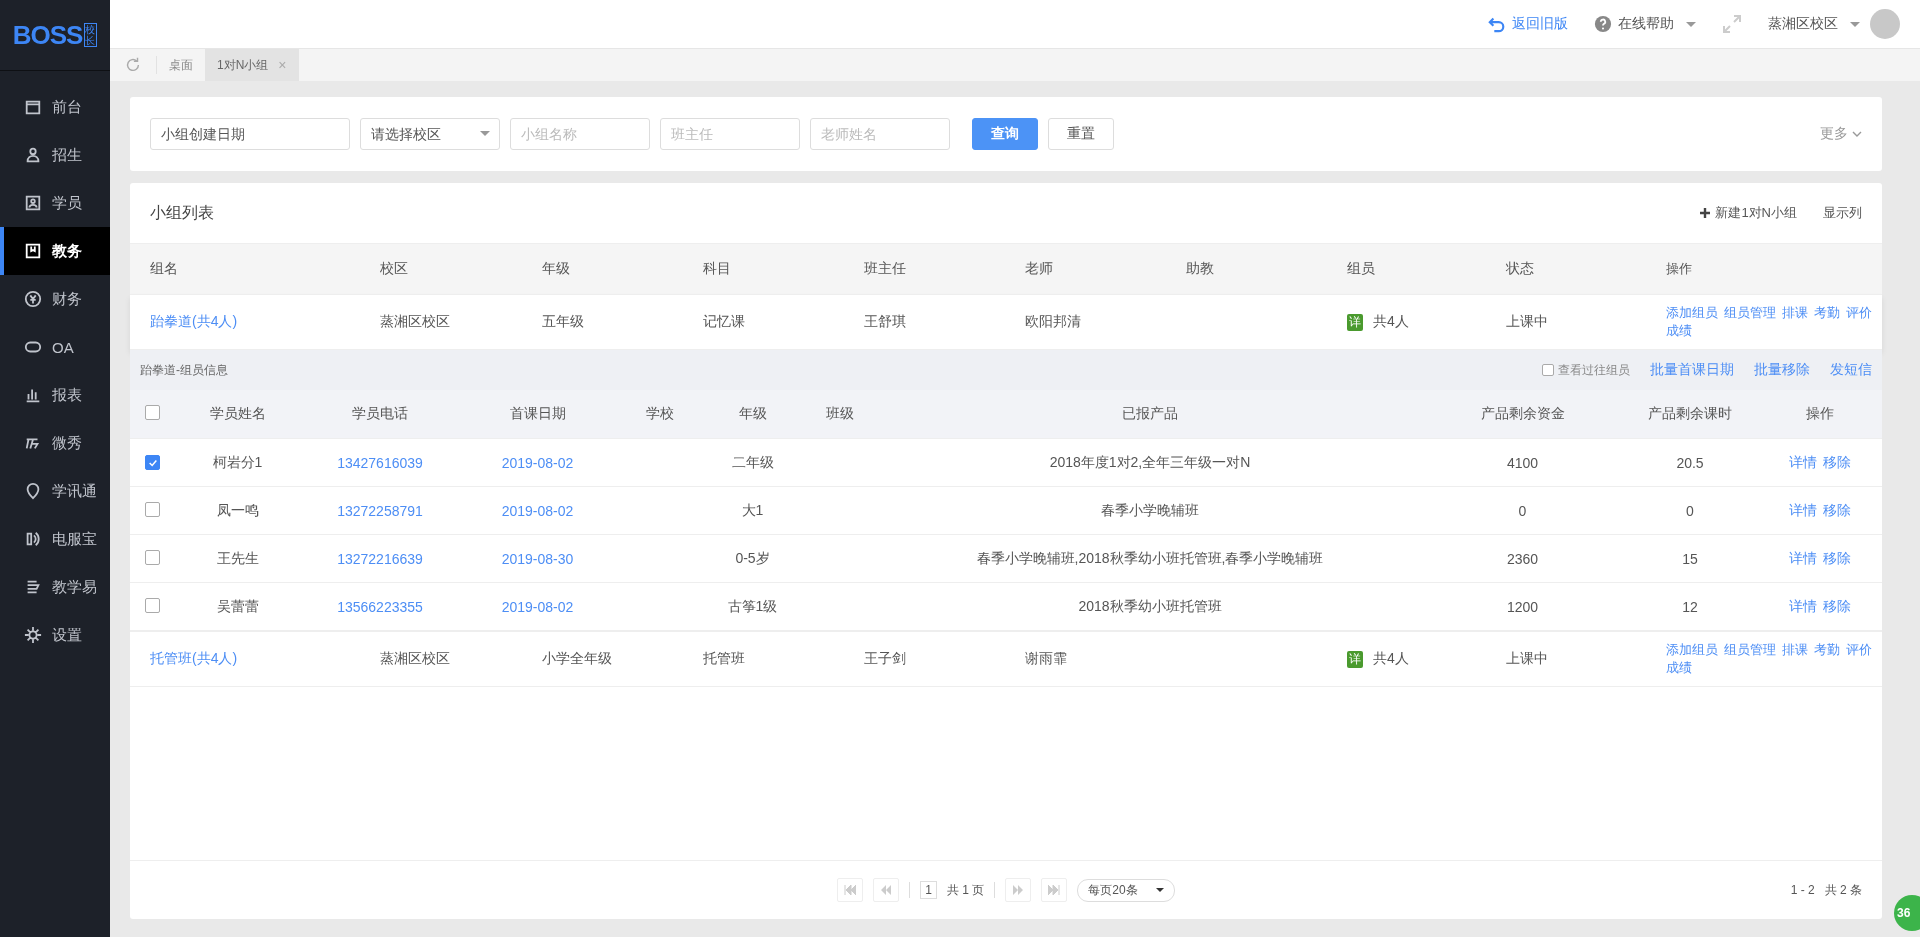 The height and width of the screenshot is (937, 1920). What do you see at coordinates (660, 414) in the screenshot?
I see `column-header: 学校` at bounding box center [660, 414].